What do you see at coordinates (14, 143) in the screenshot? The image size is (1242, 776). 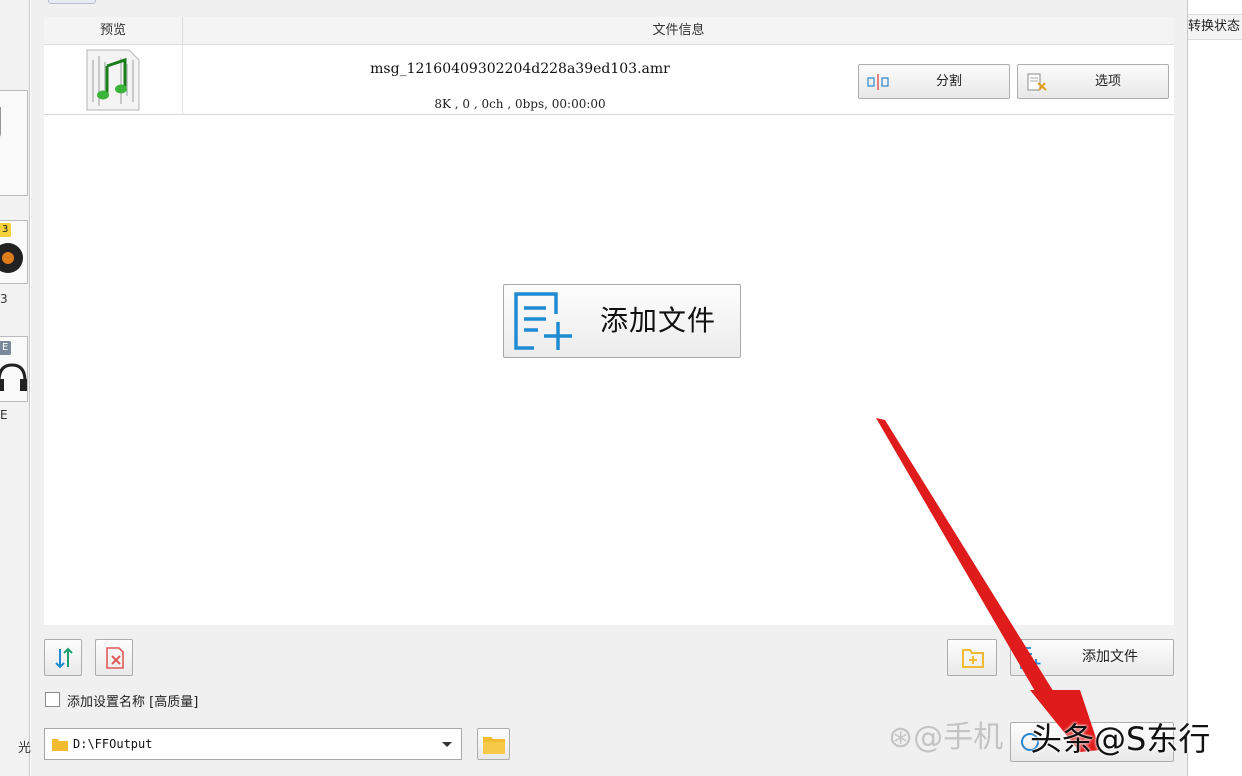 I see `background-card` at bounding box center [14, 143].